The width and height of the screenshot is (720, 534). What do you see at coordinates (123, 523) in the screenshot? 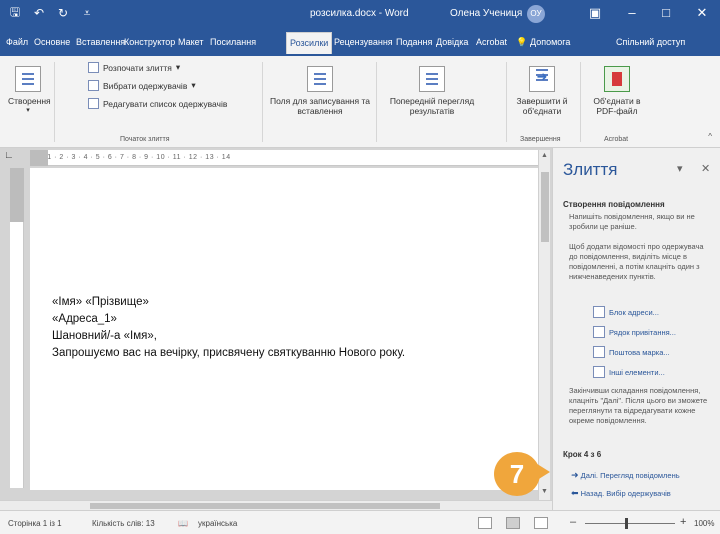
I see `word-count: Кількість слів: 13` at bounding box center [123, 523].